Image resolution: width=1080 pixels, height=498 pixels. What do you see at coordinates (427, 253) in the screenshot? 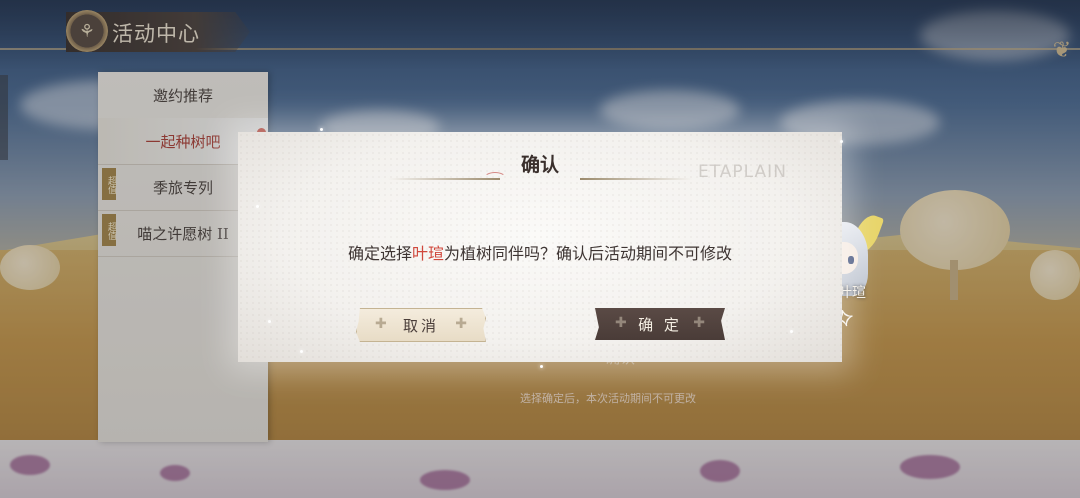
I see `message-highlight-name: 叶瑄` at bounding box center [427, 253].